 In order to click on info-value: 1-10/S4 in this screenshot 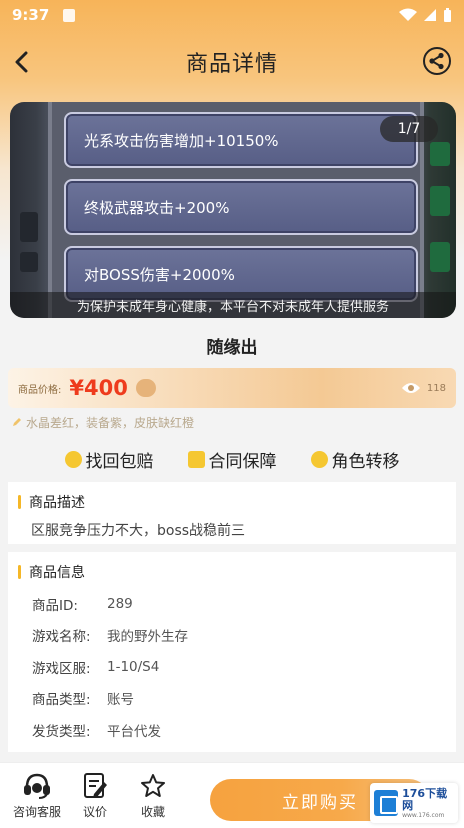, I will do `click(133, 666)`.